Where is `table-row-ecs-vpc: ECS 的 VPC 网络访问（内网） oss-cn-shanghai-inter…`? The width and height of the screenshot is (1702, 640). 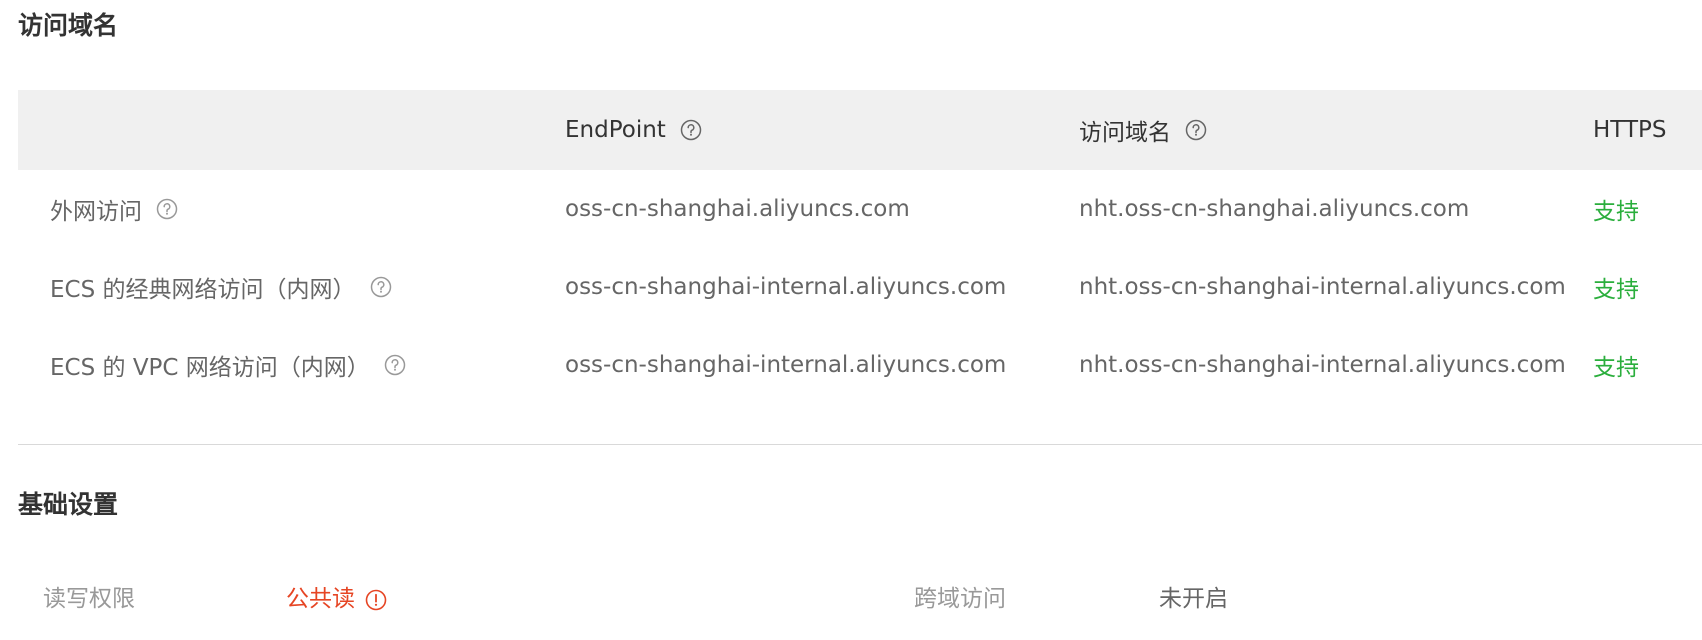
table-row-ecs-vpc: ECS 的 VPC 网络访问（内网） oss-cn-shanghai-inter… is located at coordinates (860, 365).